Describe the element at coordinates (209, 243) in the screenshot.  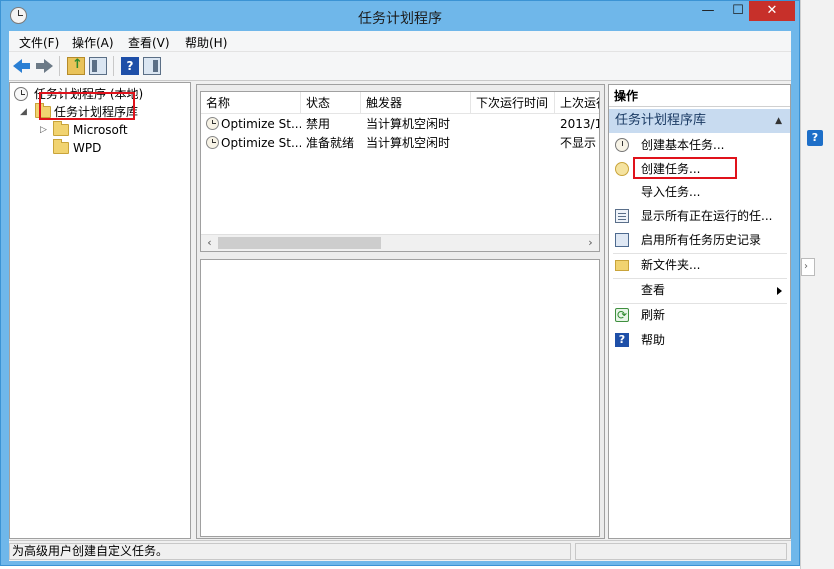
I see `scroll-left-button: ‹` at that location.